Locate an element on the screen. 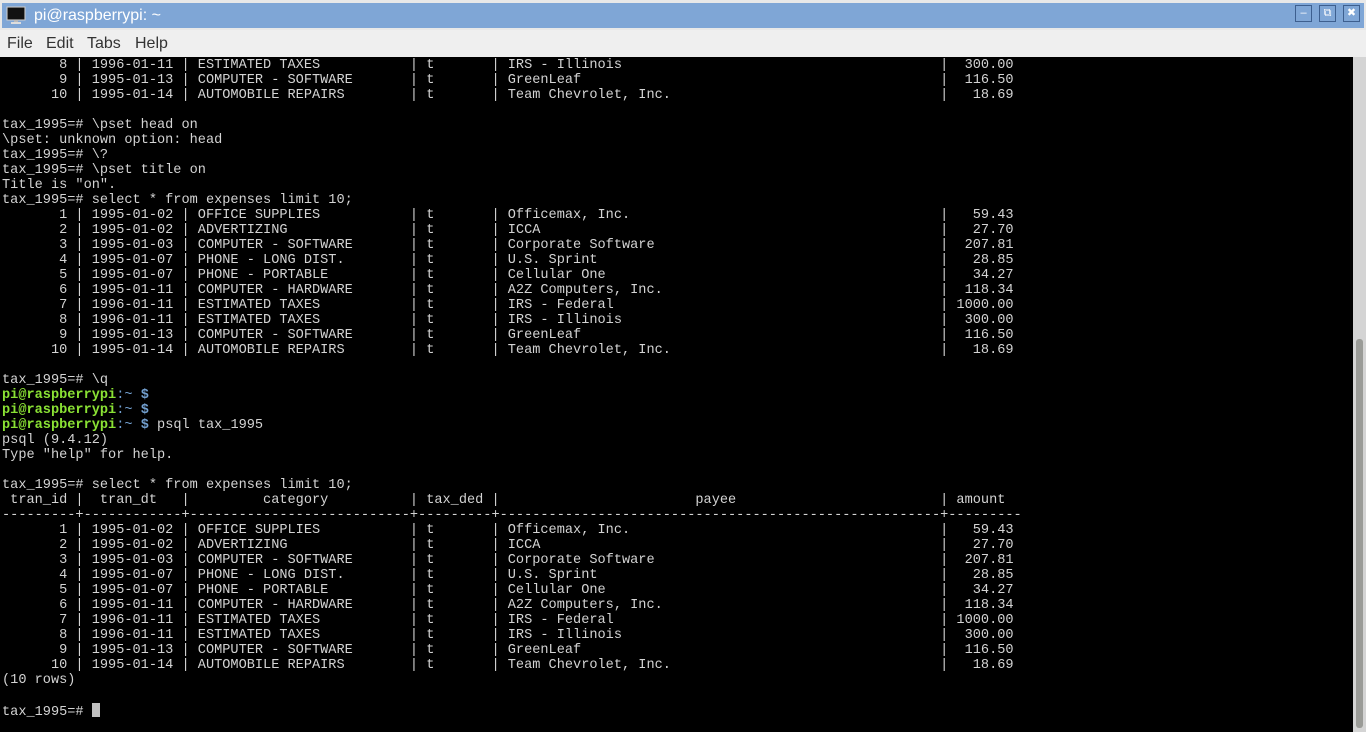 The image size is (1366, 732). terminal-line: tax_1995=# \q is located at coordinates (55, 380).